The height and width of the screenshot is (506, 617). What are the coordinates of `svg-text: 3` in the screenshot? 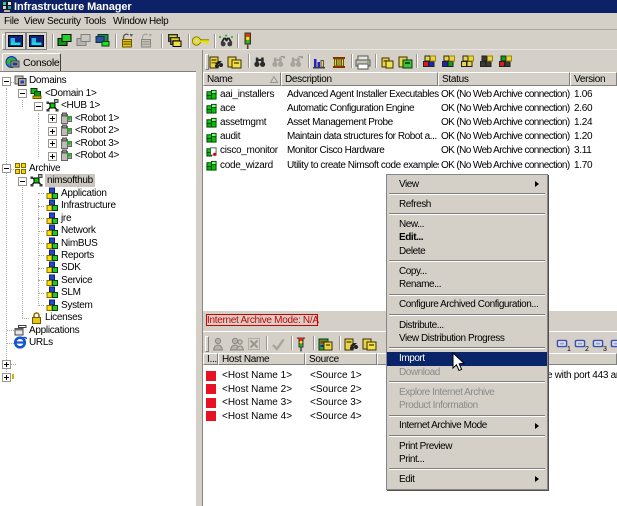 It's located at (605, 349).